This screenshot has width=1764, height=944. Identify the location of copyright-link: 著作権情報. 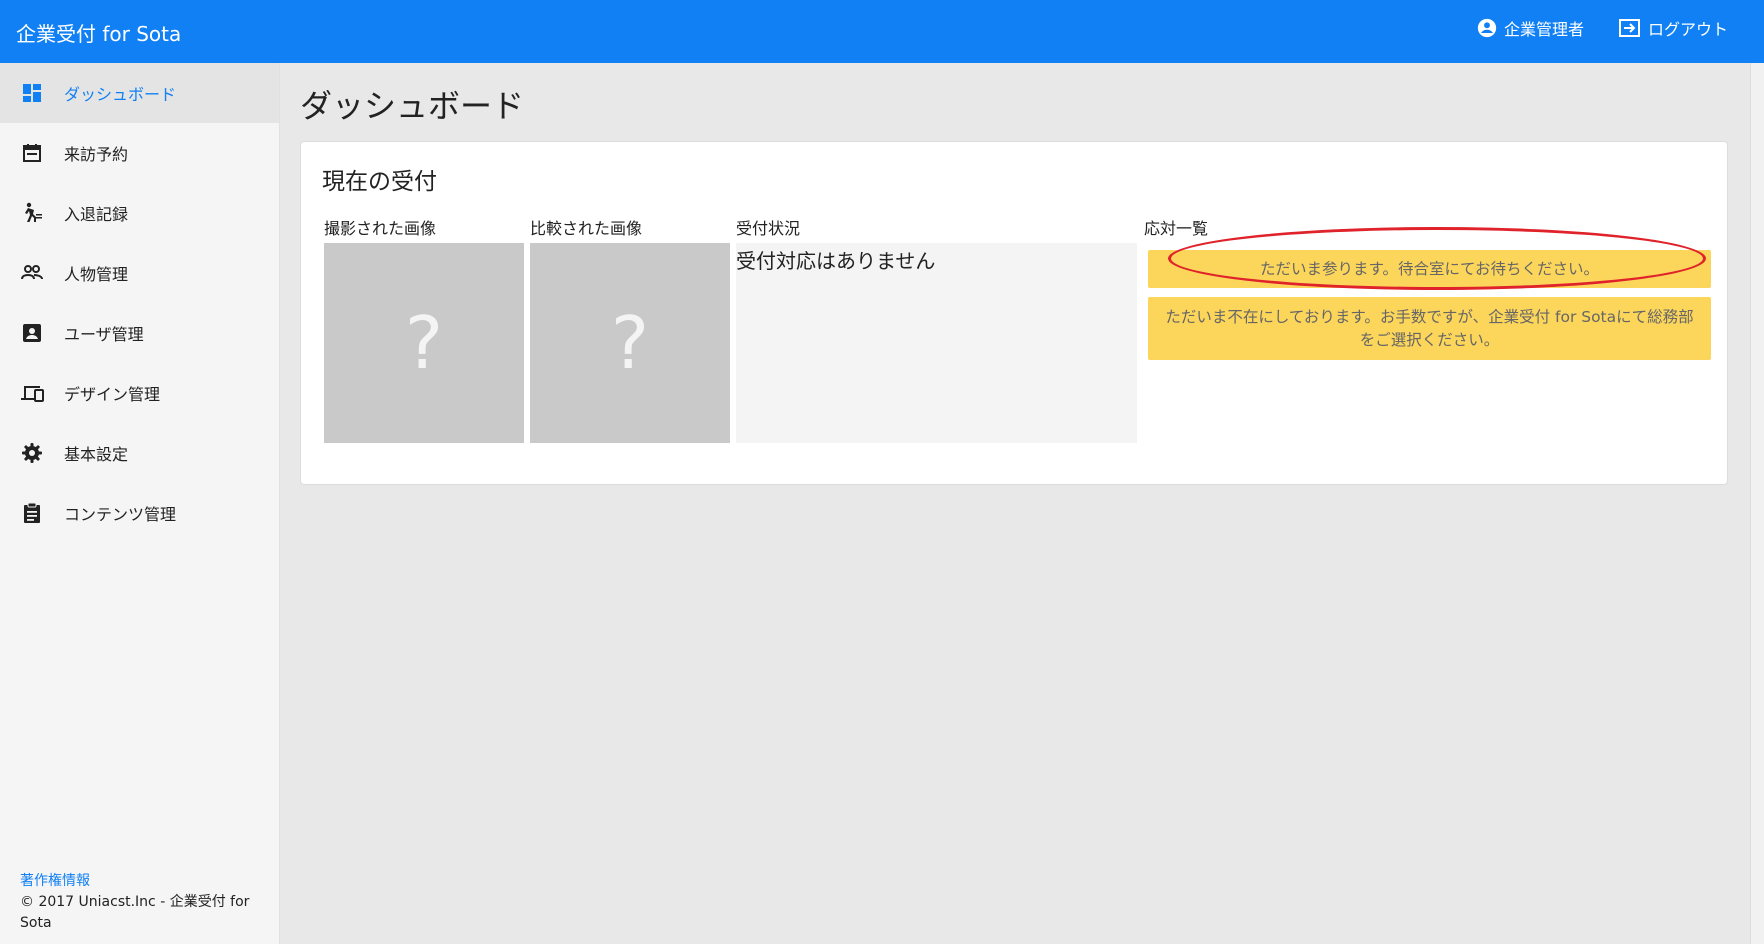
(149, 881).